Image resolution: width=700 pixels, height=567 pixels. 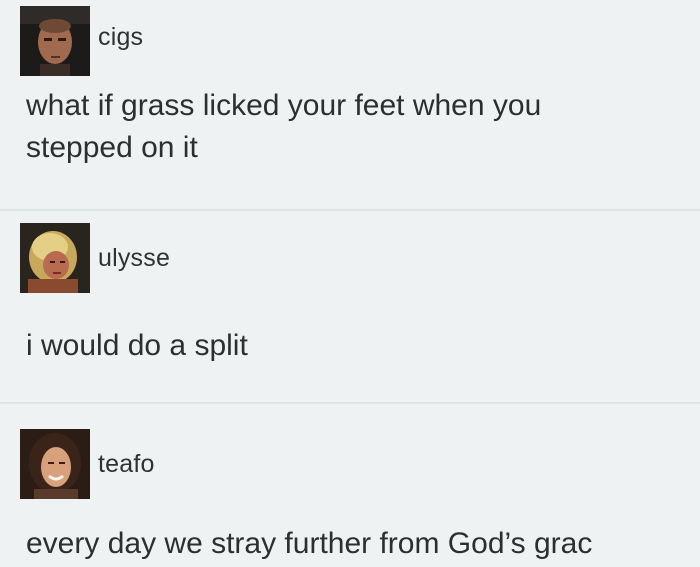 I want to click on post-text-line: stepped on it, so click(x=112, y=147).